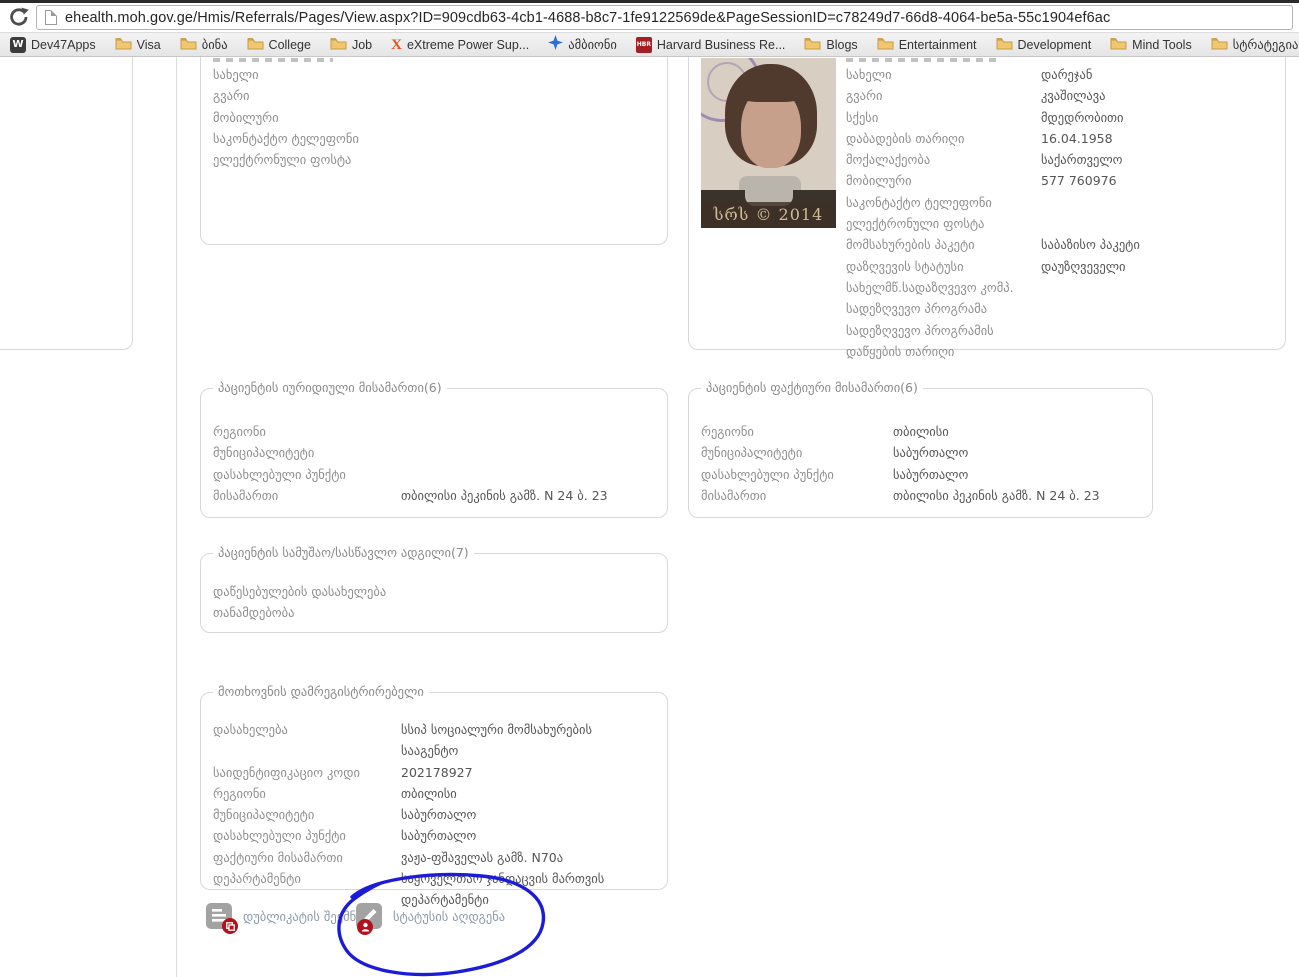  What do you see at coordinates (257, 879) in the screenshot?
I see `field-label: დეპარტამენტი` at bounding box center [257, 879].